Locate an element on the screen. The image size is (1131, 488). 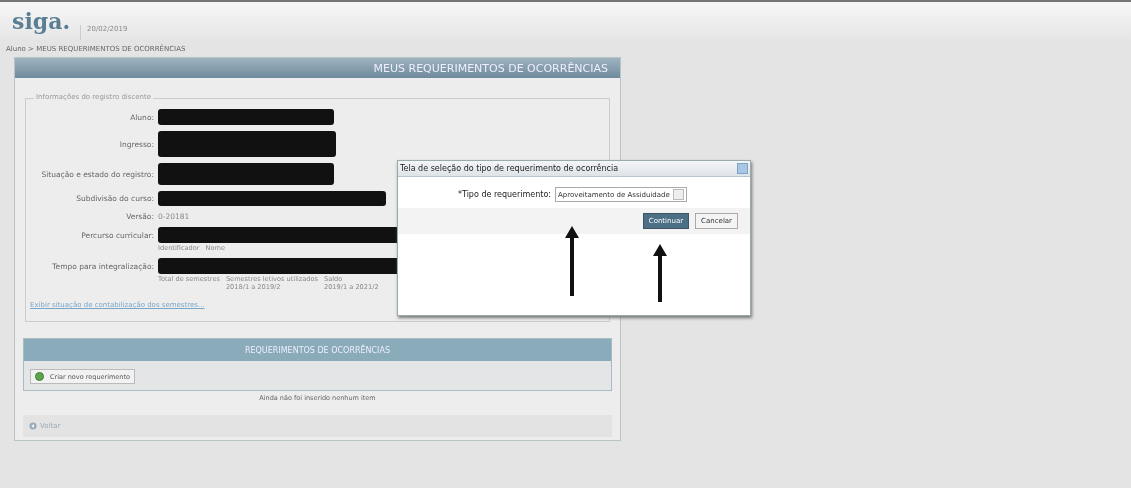
panel-title: MEUS REQUERIMENTOS DE OCORRÊNCIAS is located at coordinates (317, 68).